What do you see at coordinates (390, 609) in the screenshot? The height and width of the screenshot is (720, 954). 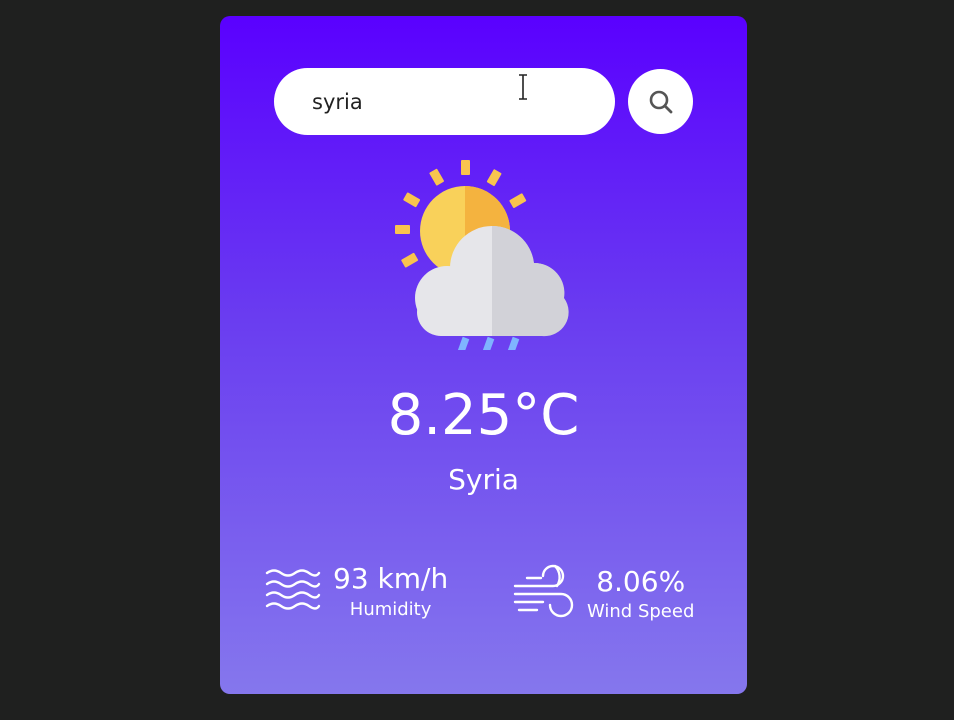 I see `humidity-label: Humidity` at bounding box center [390, 609].